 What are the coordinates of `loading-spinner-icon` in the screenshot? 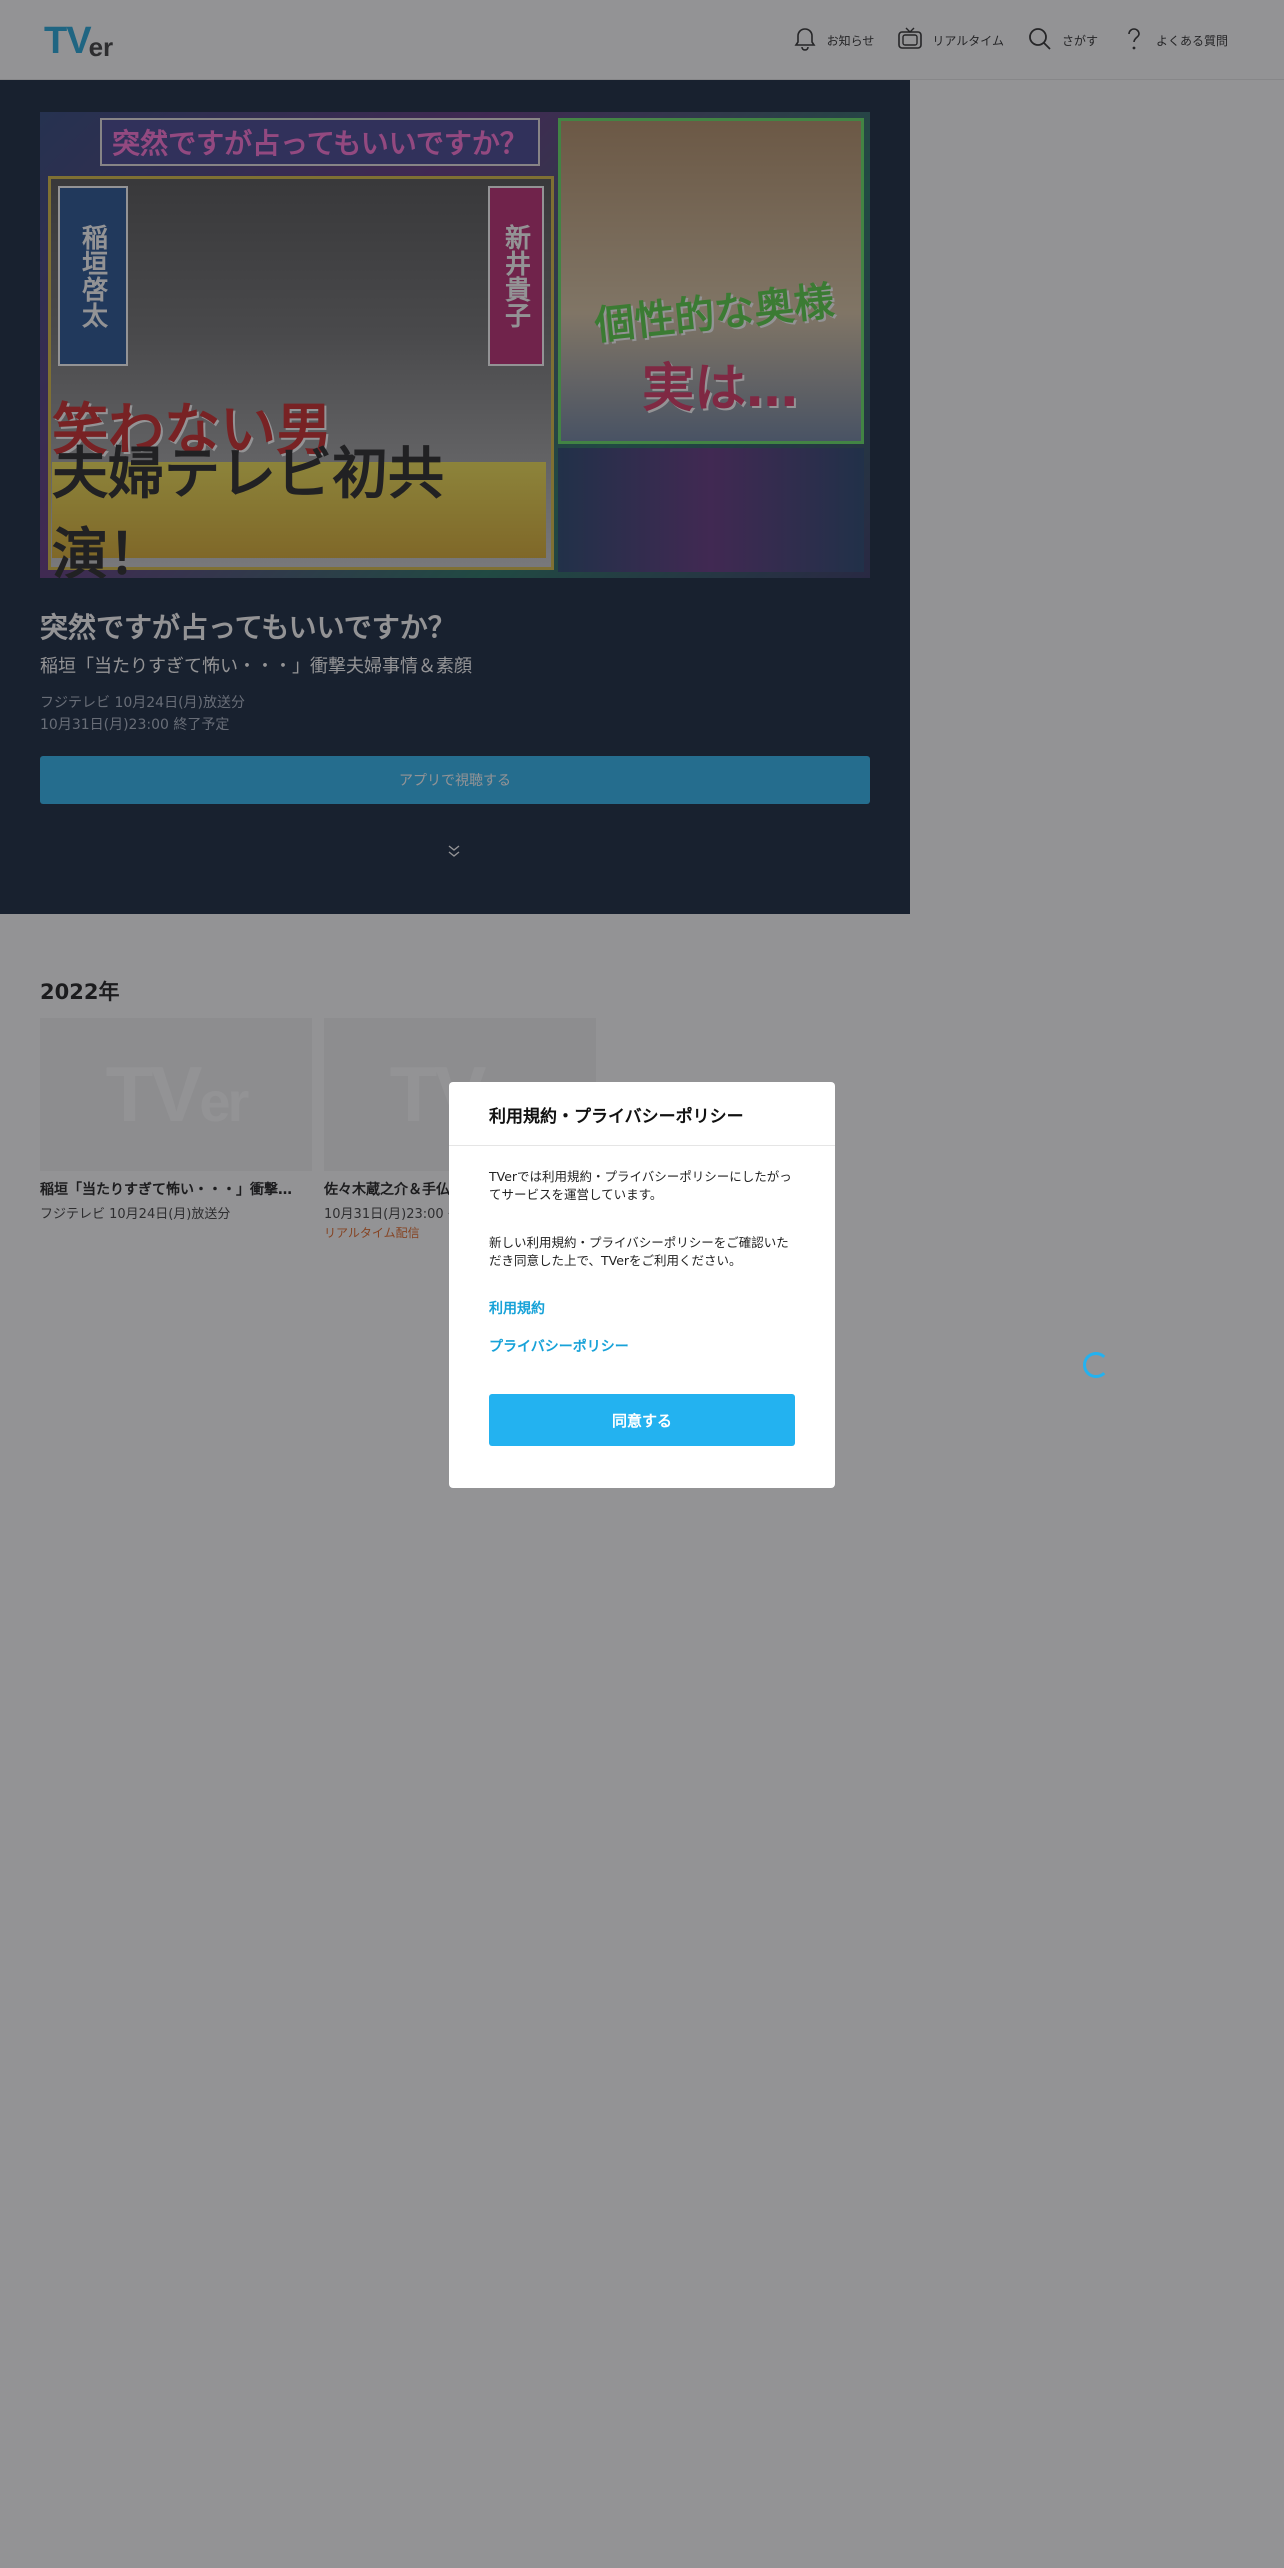 It's located at (1096, 1365).